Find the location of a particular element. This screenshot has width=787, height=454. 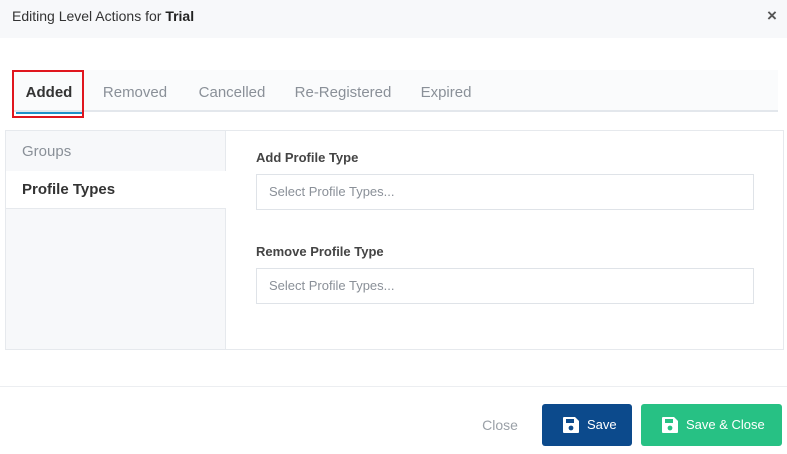

sidebar-item-groups: Groups is located at coordinates (116, 152).